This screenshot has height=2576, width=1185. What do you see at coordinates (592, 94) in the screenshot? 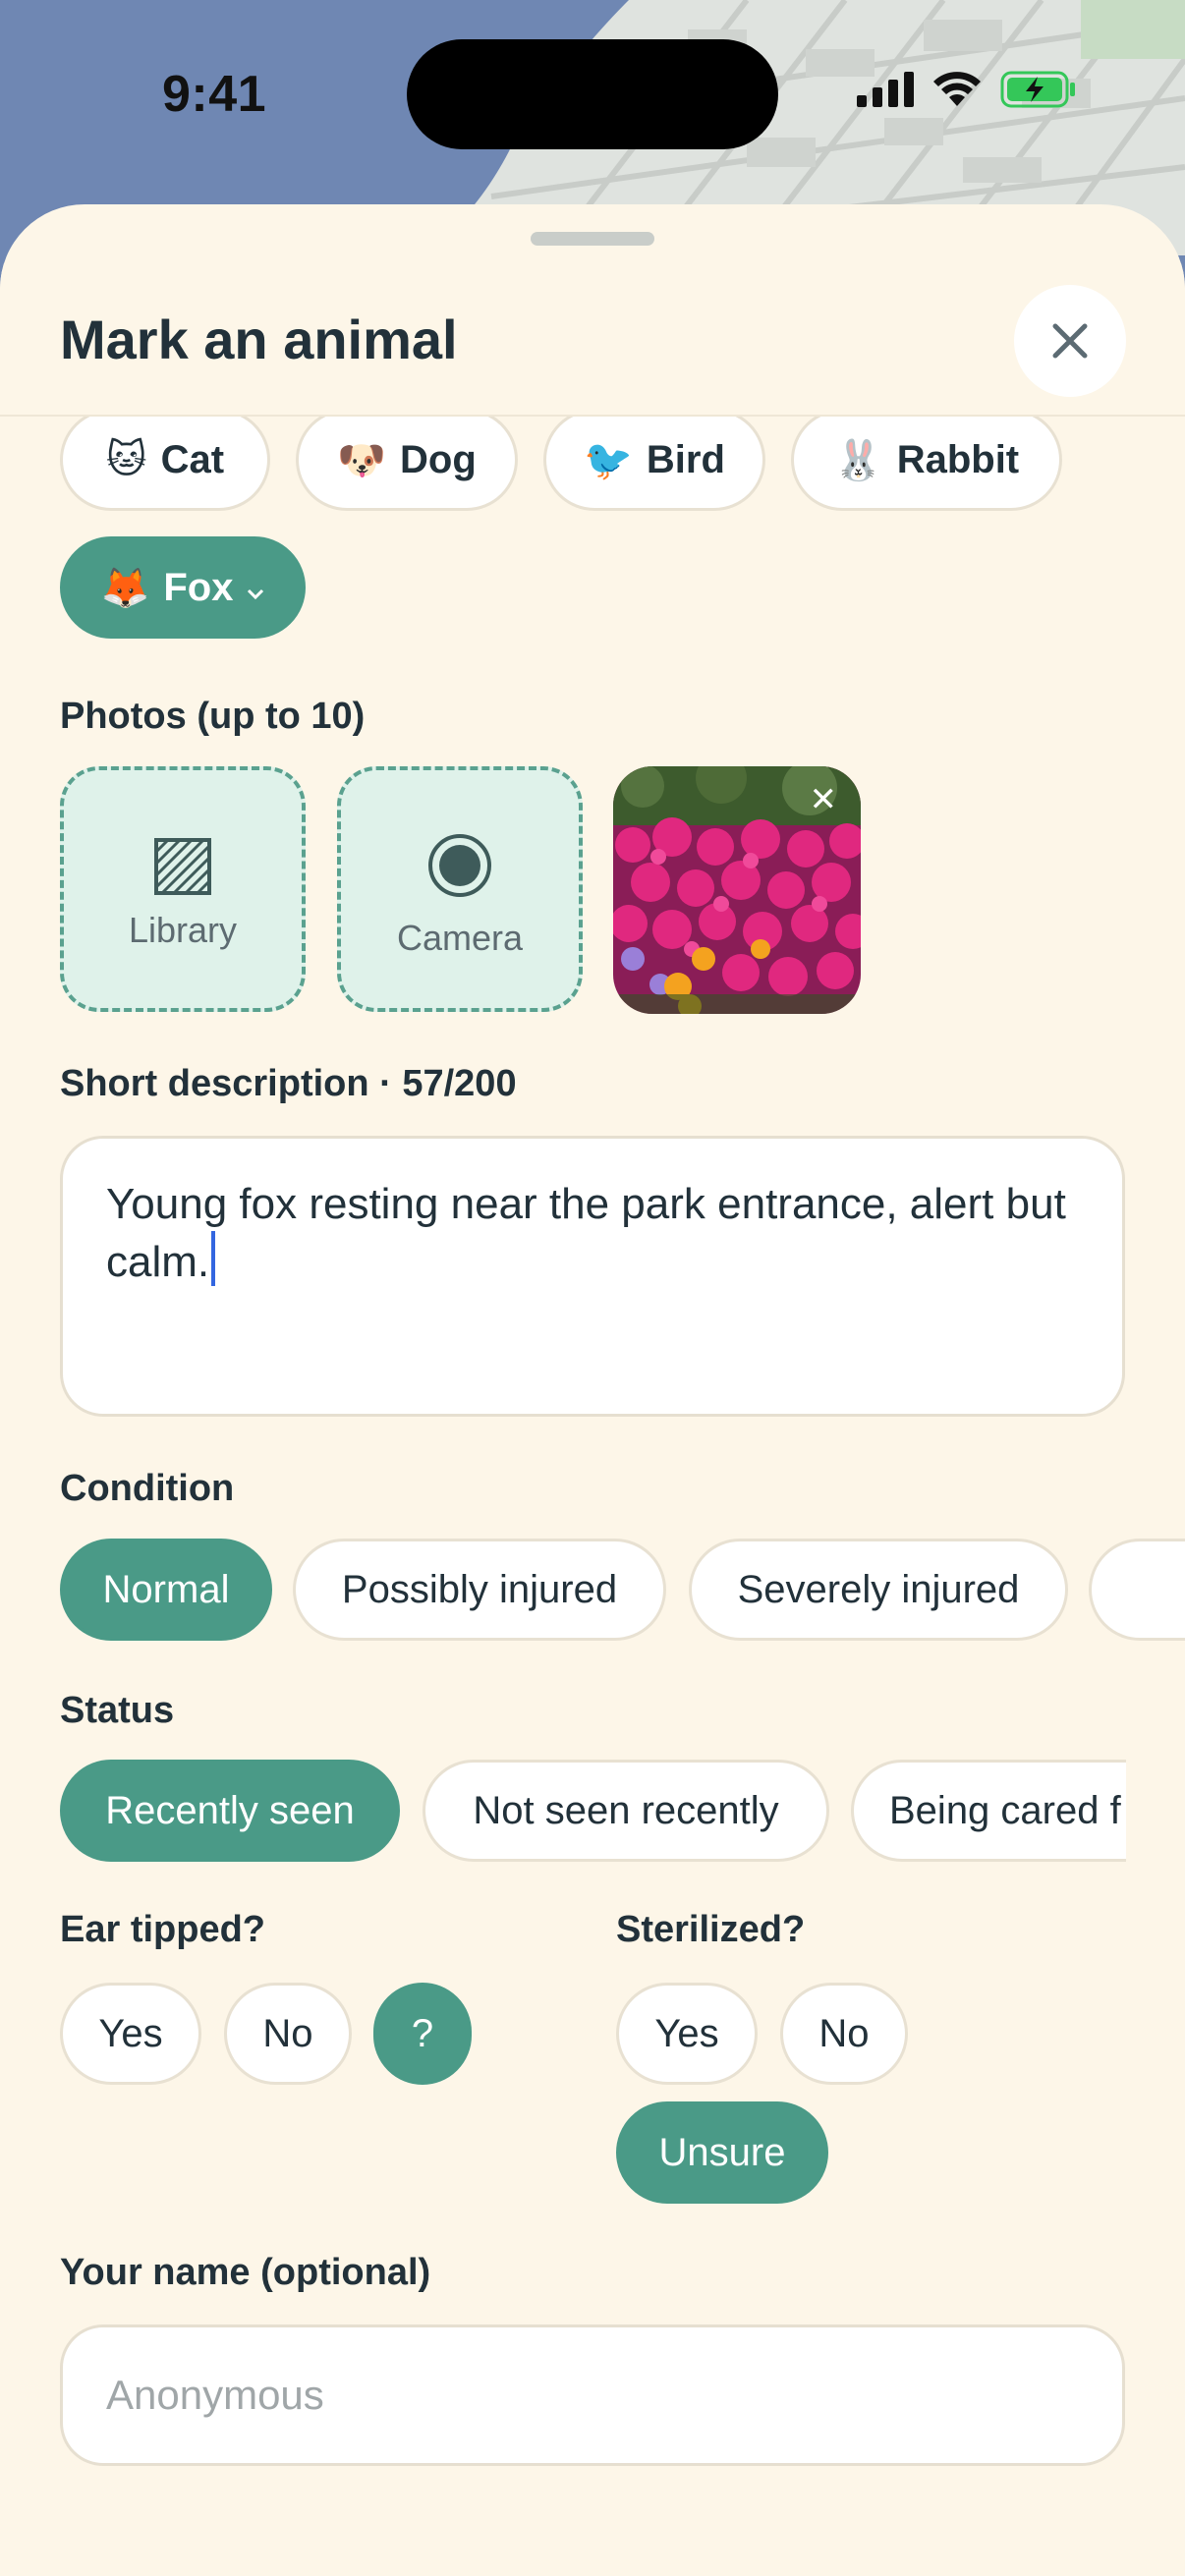
I see `dynamic-island` at bounding box center [592, 94].